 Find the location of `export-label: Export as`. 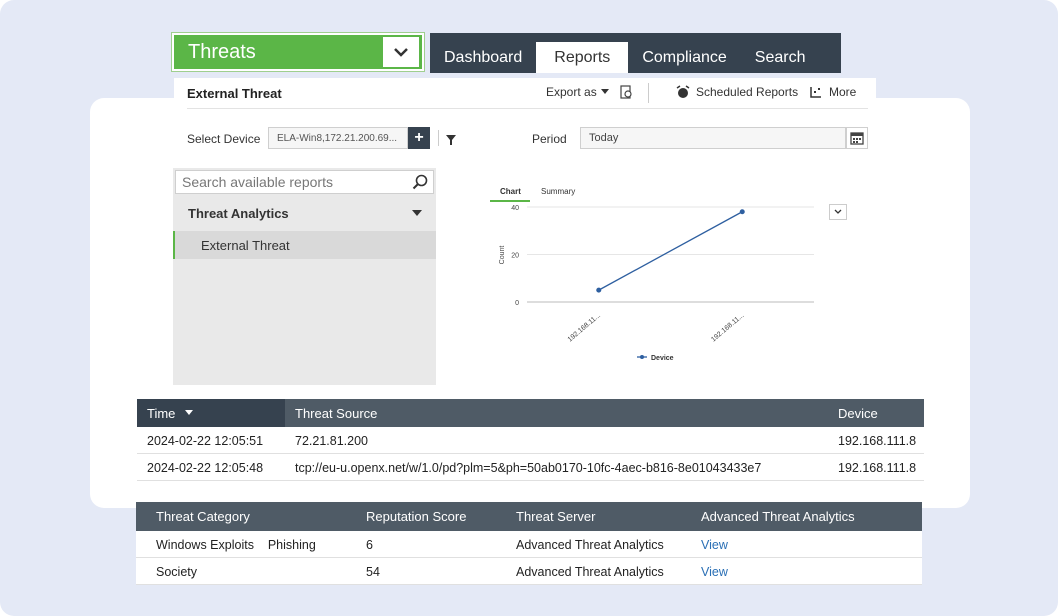

export-label: Export as is located at coordinates (571, 92).